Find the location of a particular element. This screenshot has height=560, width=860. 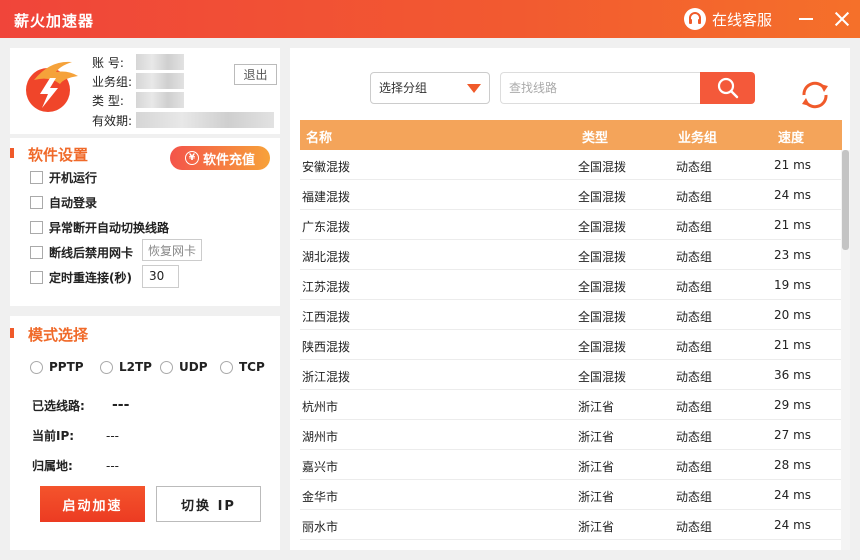

online-service-label: 在线客服 is located at coordinates (742, 19).